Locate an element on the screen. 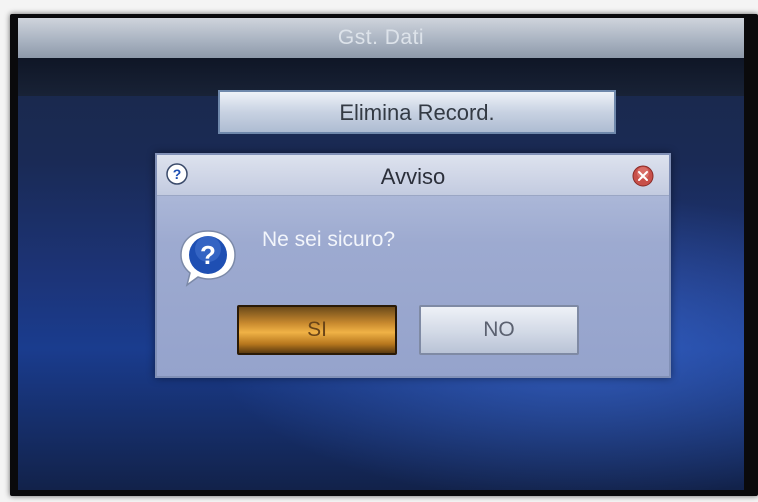  dialog-titlebar: ? Avviso is located at coordinates (413, 175).